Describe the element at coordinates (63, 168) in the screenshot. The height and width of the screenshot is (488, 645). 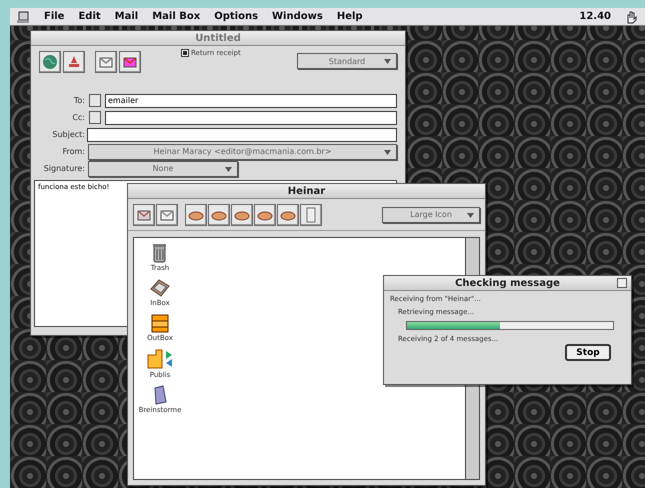
I see `signature-label: Signature:` at that location.